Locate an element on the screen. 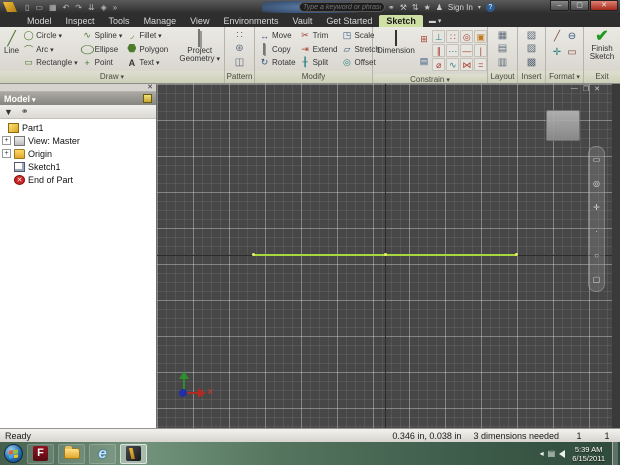 Image resolution: width=620 pixels, height=465 pixels. close-button: ✕ is located at coordinates (604, 5).